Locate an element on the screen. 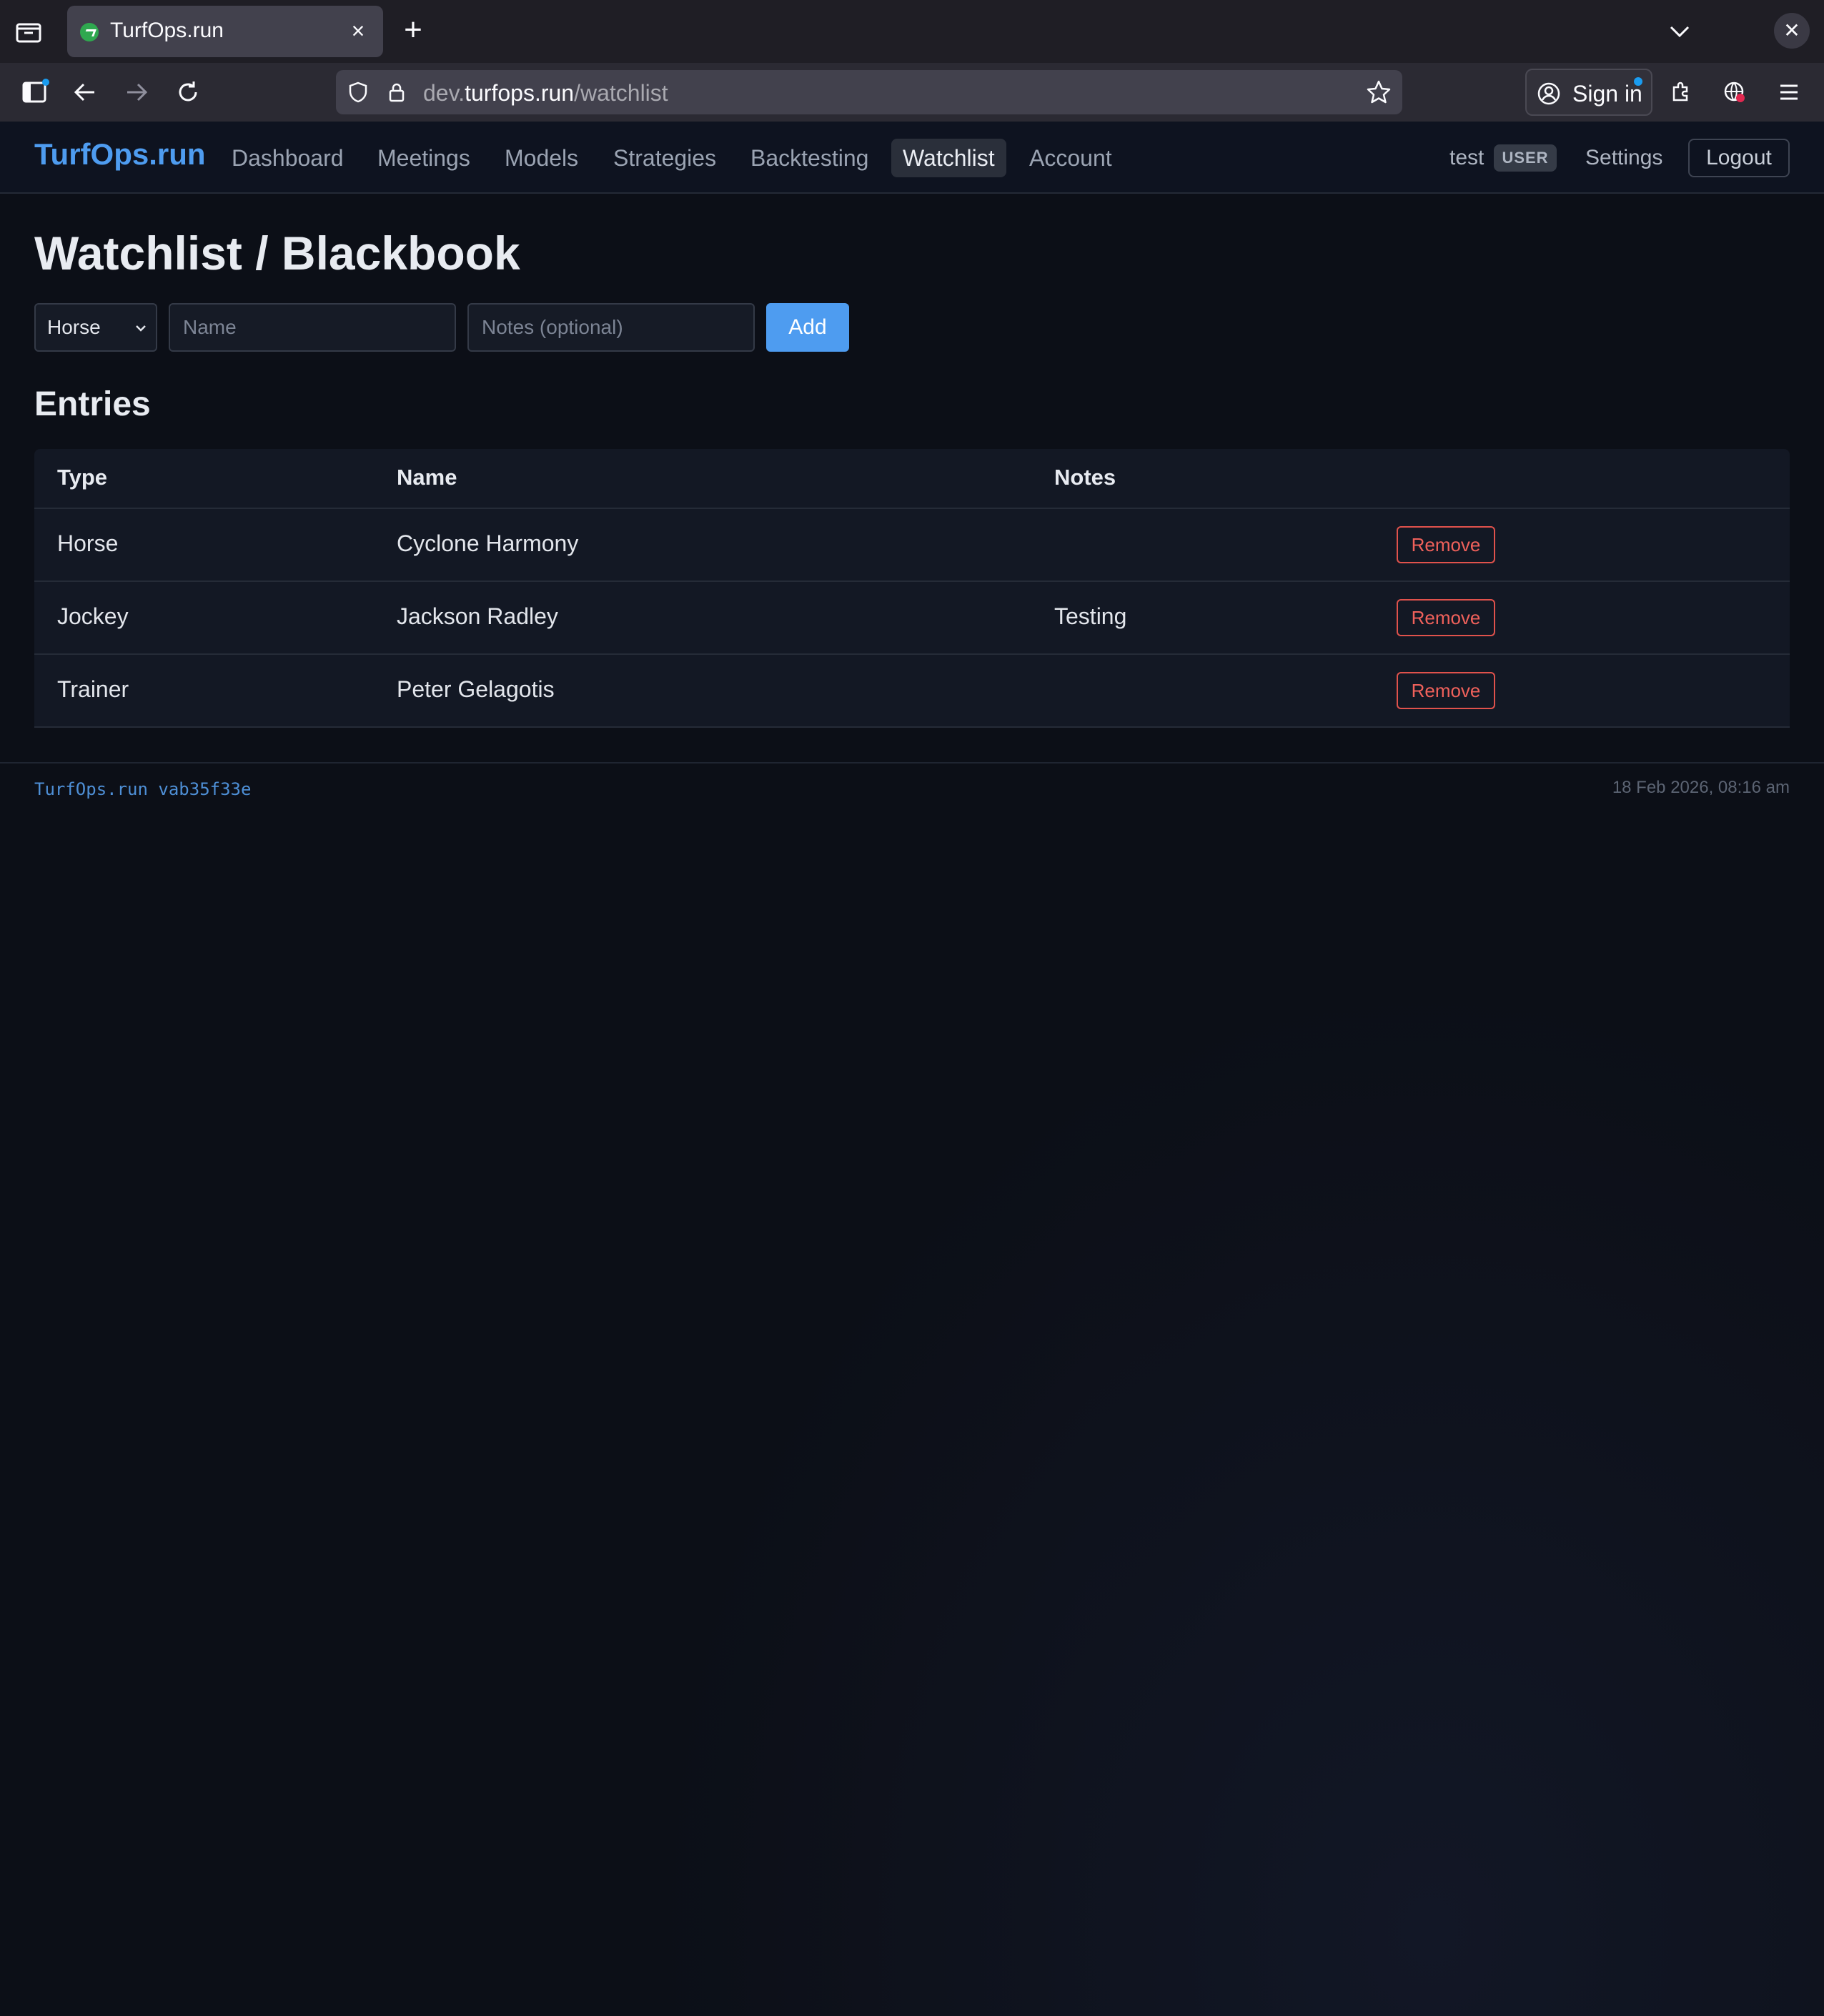 The image size is (1824, 2016). extension-globe-icon is located at coordinates (1734, 92).